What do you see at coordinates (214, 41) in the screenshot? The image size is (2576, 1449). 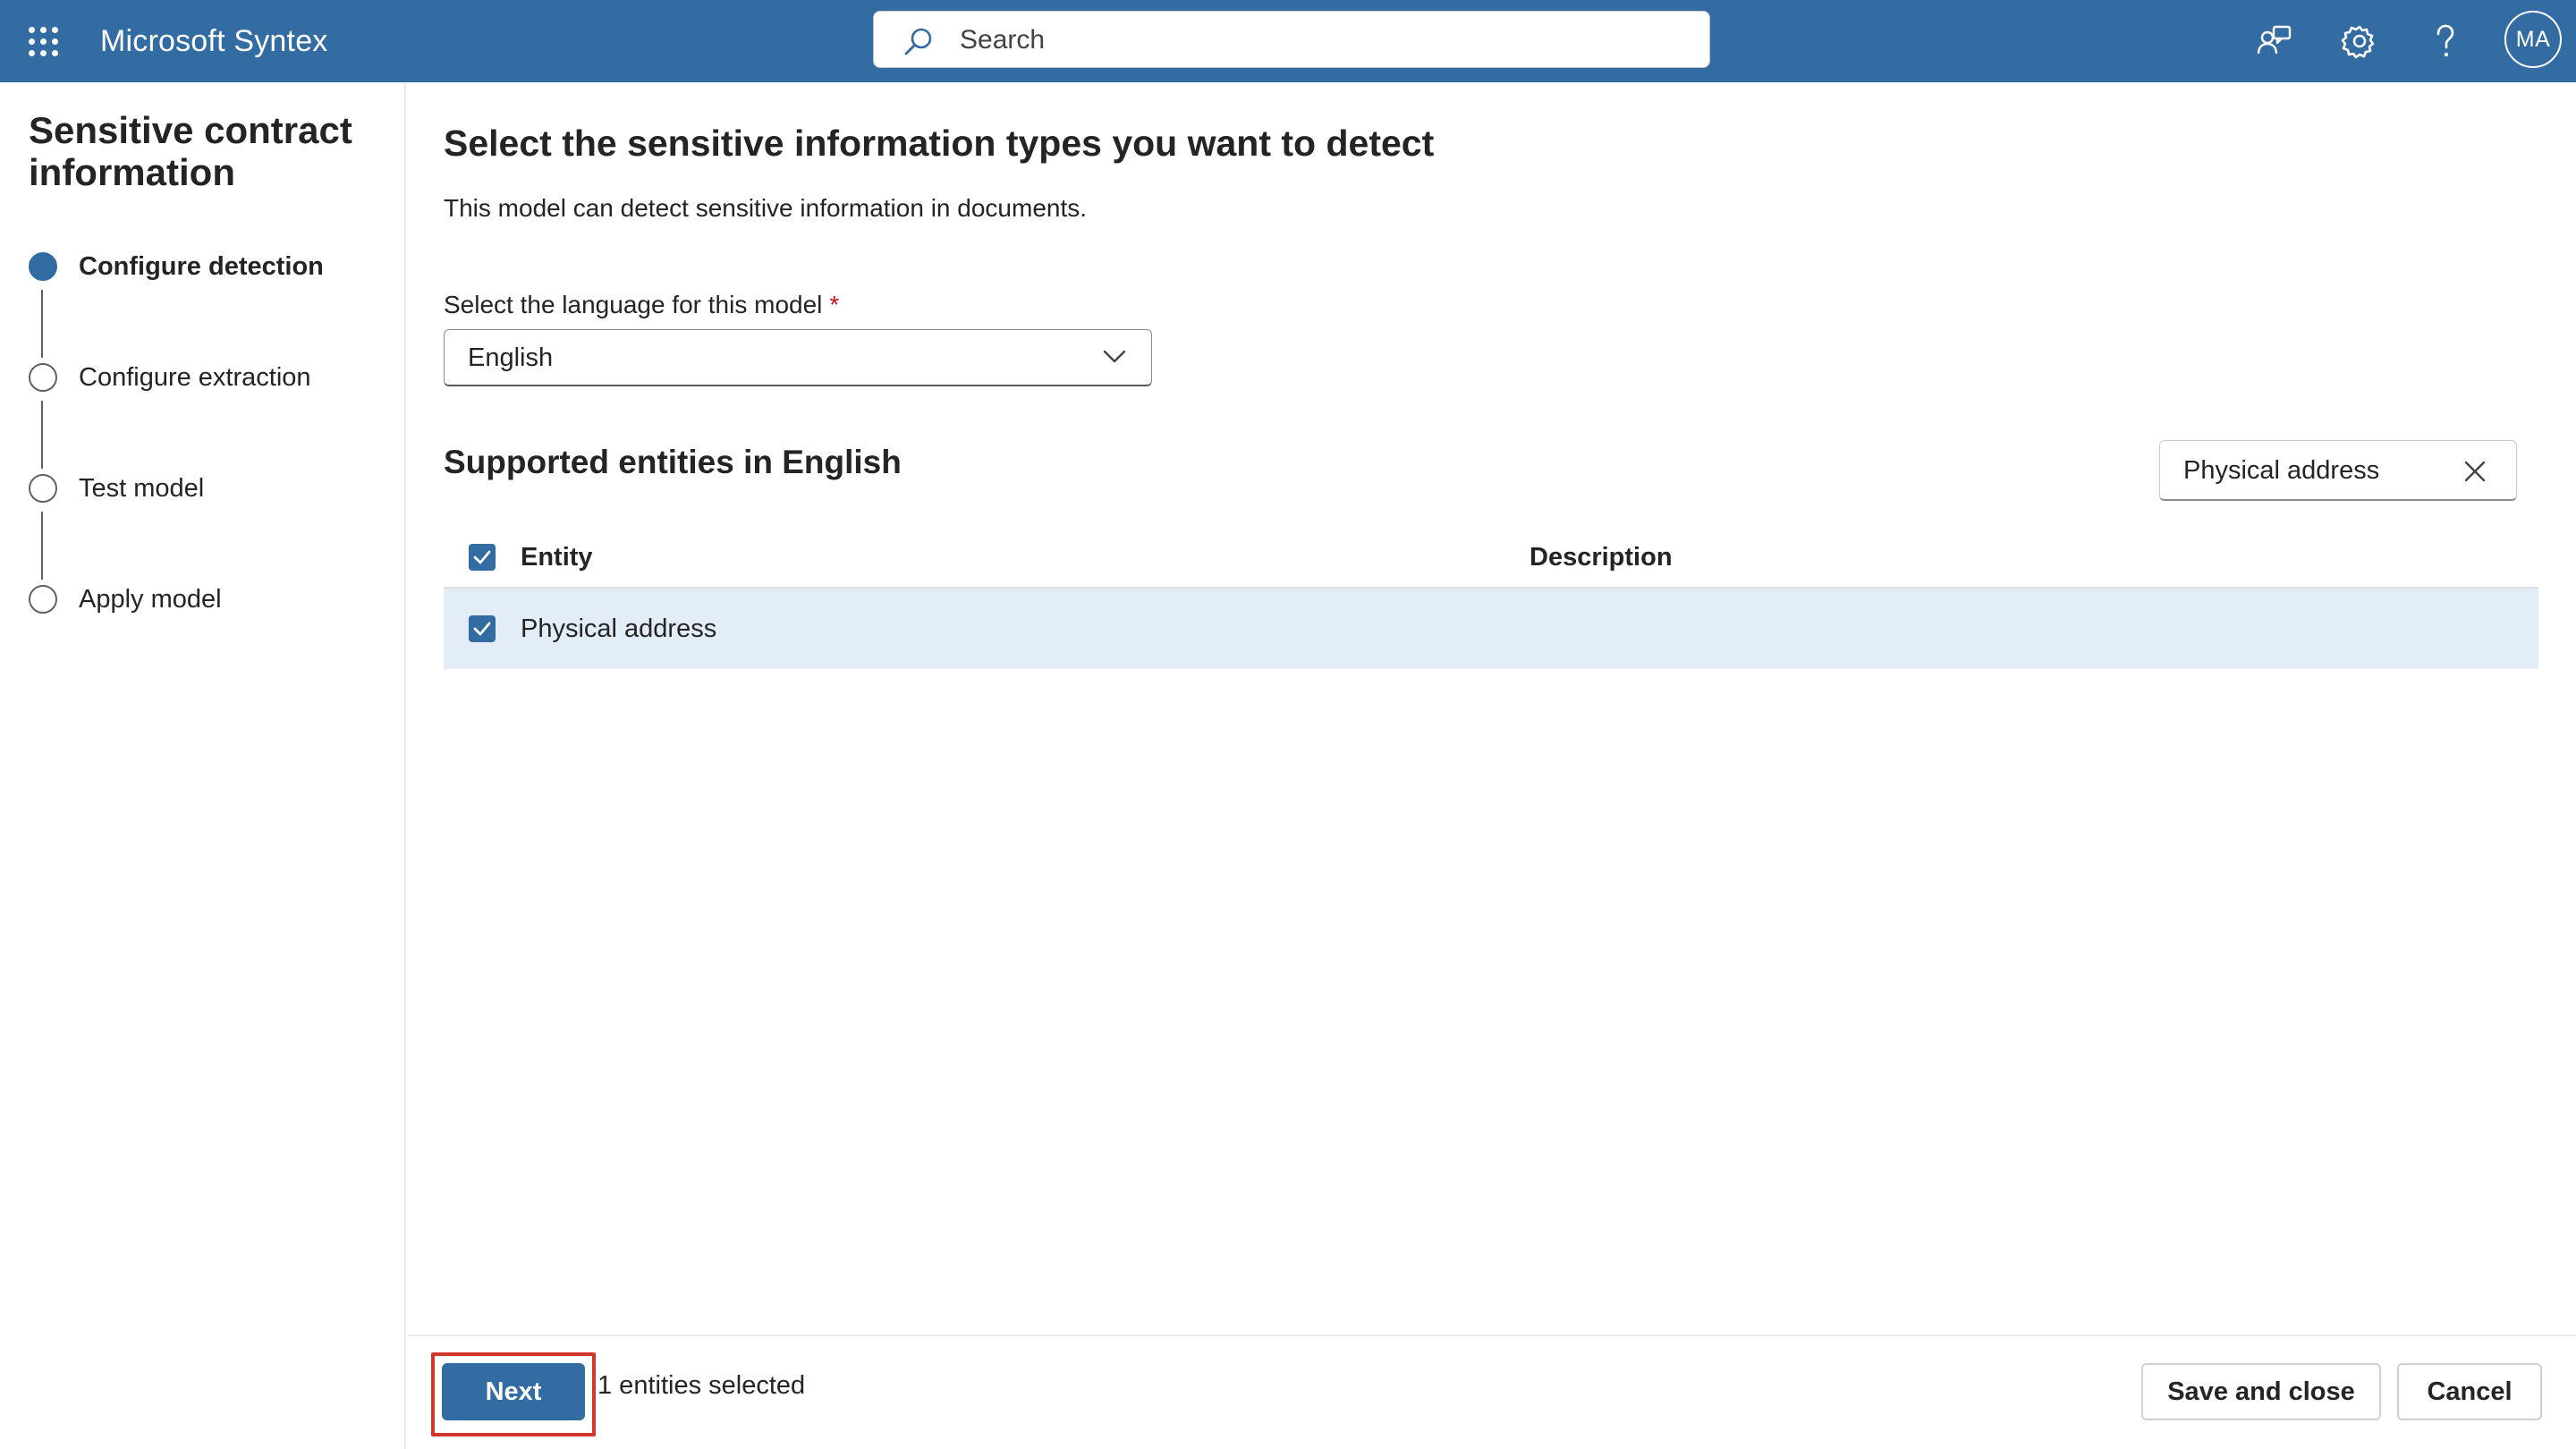 I see `app-title: Microsoft Syntex` at bounding box center [214, 41].